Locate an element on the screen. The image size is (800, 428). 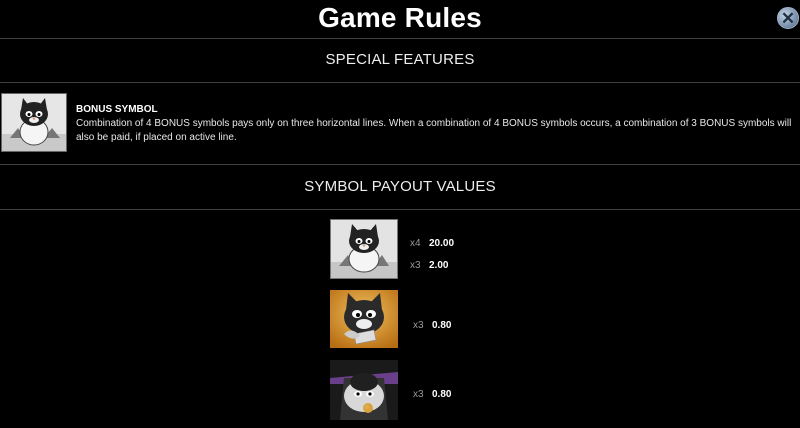
payout-value: 2.00 is located at coordinates (439, 265).